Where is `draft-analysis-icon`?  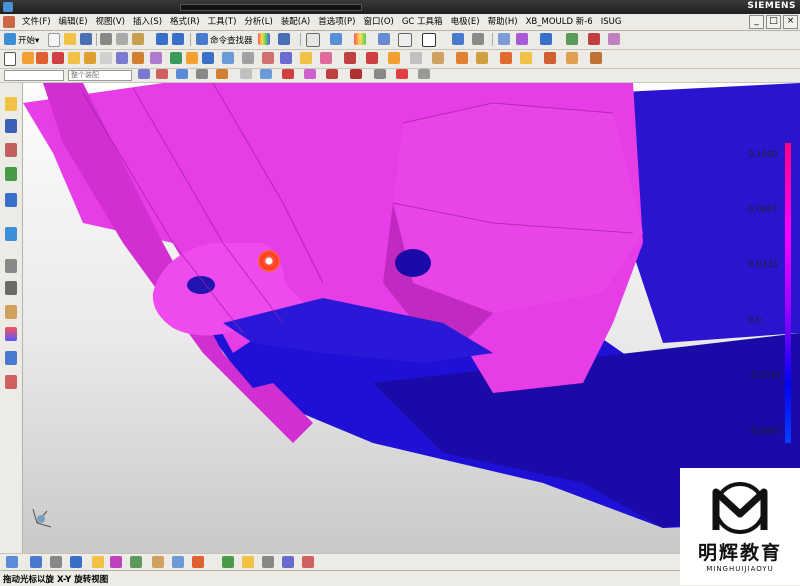 draft-analysis-icon is located at coordinates (594, 39).